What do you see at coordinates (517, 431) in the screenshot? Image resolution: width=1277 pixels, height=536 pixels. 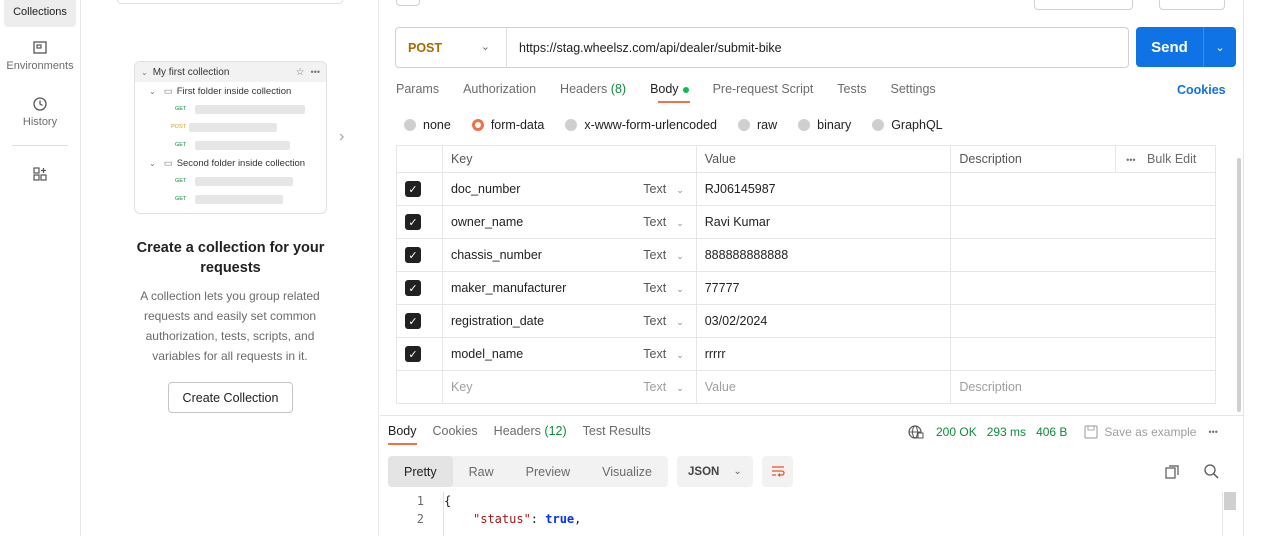 I see `tab-label: Headers` at bounding box center [517, 431].